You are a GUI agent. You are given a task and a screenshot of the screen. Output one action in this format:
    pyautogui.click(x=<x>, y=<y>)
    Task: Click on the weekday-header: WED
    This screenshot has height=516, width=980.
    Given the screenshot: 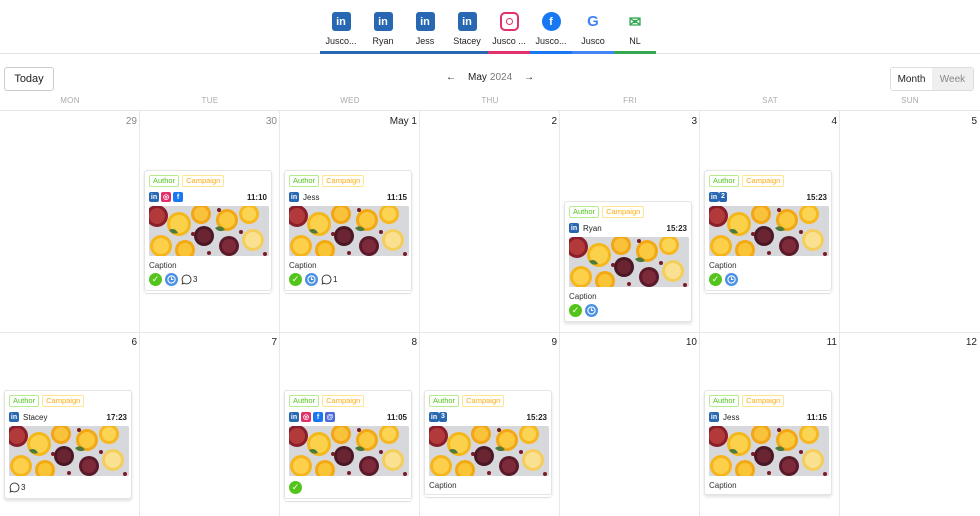 What is the action you would take?
    pyautogui.click(x=350, y=100)
    